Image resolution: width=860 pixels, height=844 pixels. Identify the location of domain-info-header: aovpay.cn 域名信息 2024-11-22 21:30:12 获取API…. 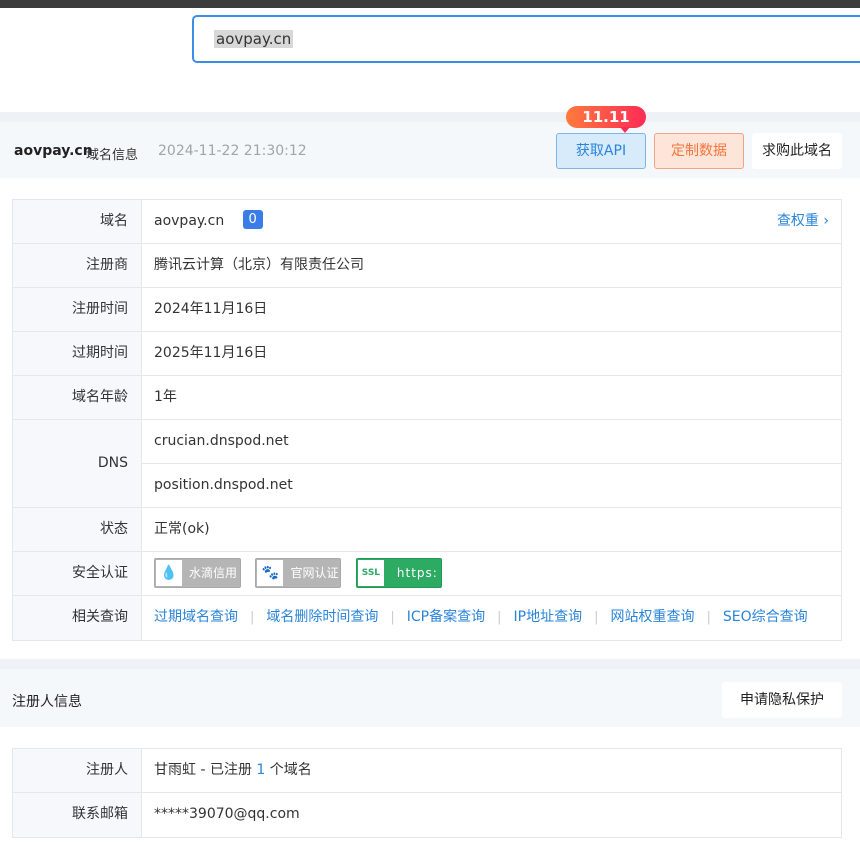
(430, 142).